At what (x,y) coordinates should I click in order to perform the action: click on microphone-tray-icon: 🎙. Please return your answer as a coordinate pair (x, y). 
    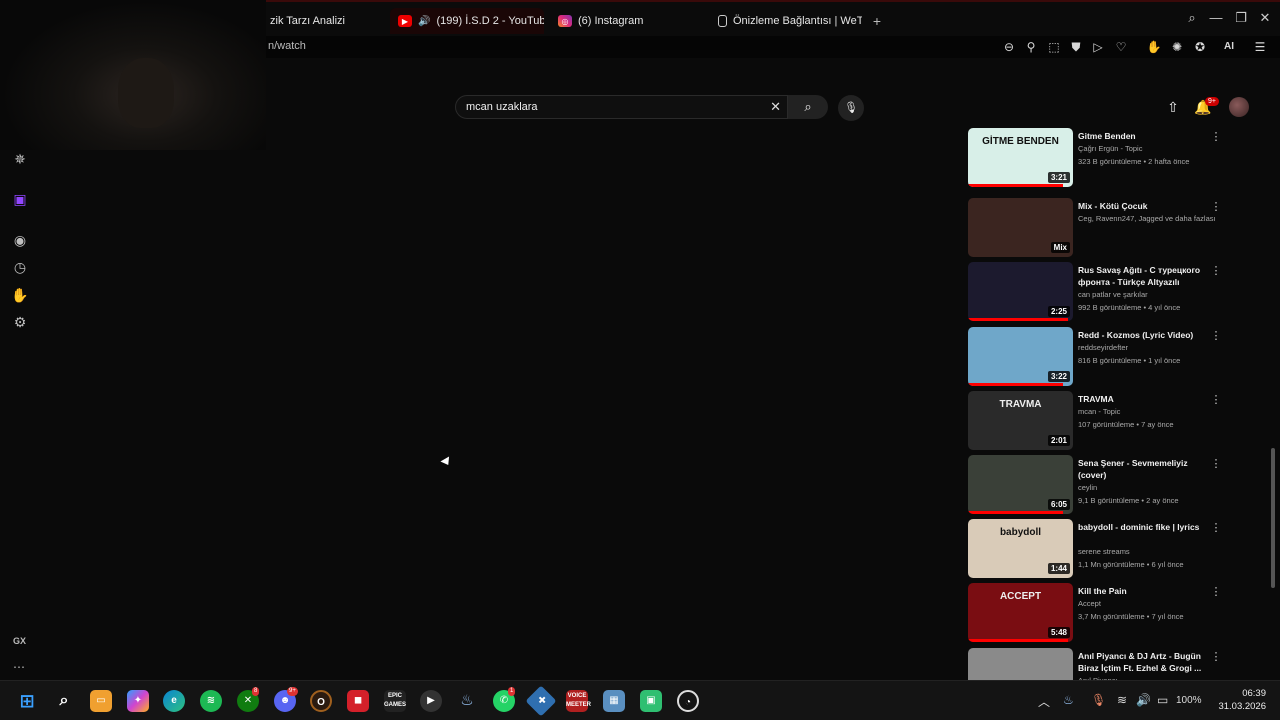
    Looking at the image, I should click on (1098, 700).